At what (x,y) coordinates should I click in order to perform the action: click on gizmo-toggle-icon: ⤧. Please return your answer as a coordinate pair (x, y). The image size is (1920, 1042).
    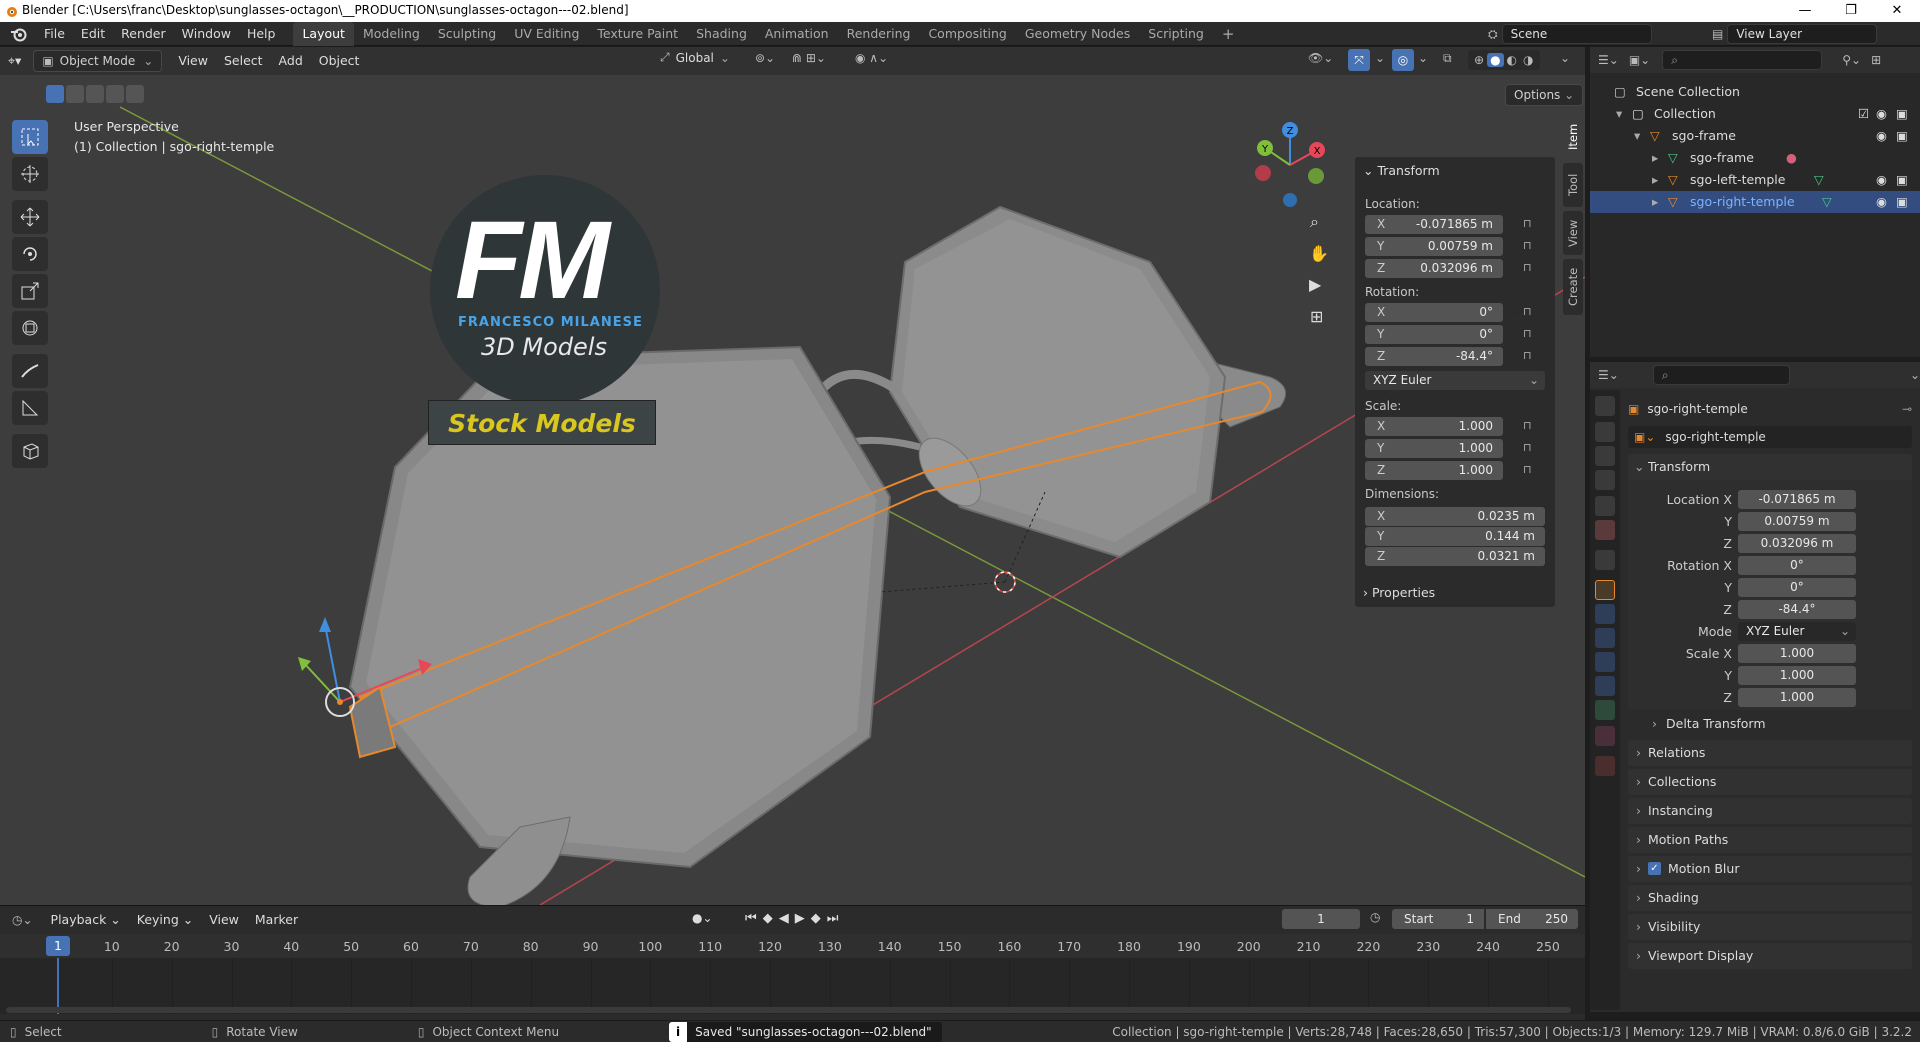
    Looking at the image, I should click on (1359, 60).